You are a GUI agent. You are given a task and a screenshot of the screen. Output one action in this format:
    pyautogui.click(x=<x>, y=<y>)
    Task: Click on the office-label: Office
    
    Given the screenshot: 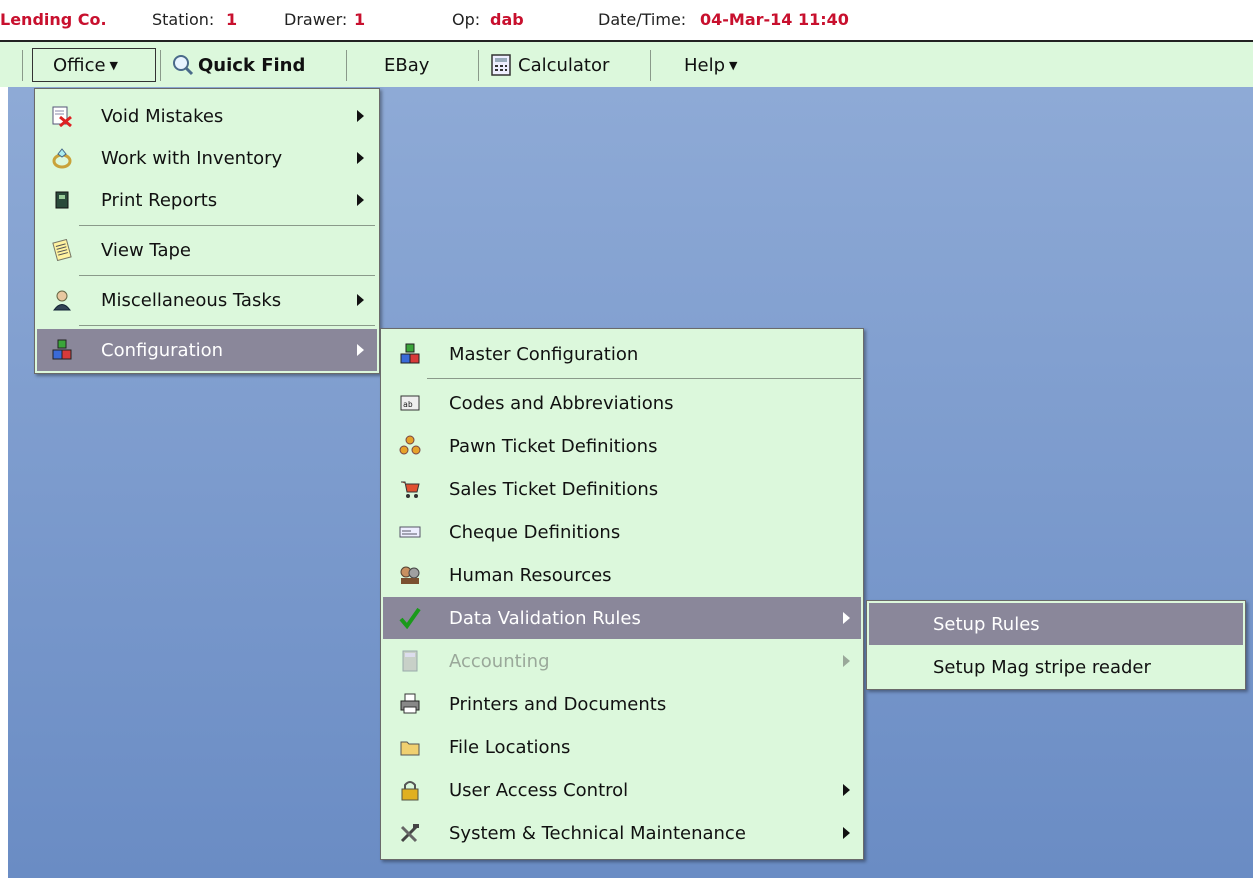 What is the action you would take?
    pyautogui.click(x=79, y=65)
    